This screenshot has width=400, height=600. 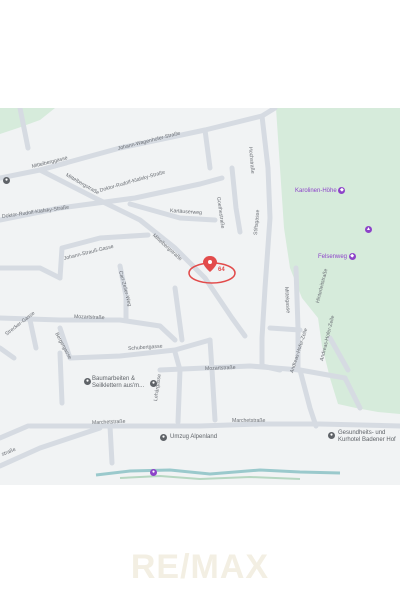 I want to click on poi-gray-marker: ●, so click(x=153, y=383).